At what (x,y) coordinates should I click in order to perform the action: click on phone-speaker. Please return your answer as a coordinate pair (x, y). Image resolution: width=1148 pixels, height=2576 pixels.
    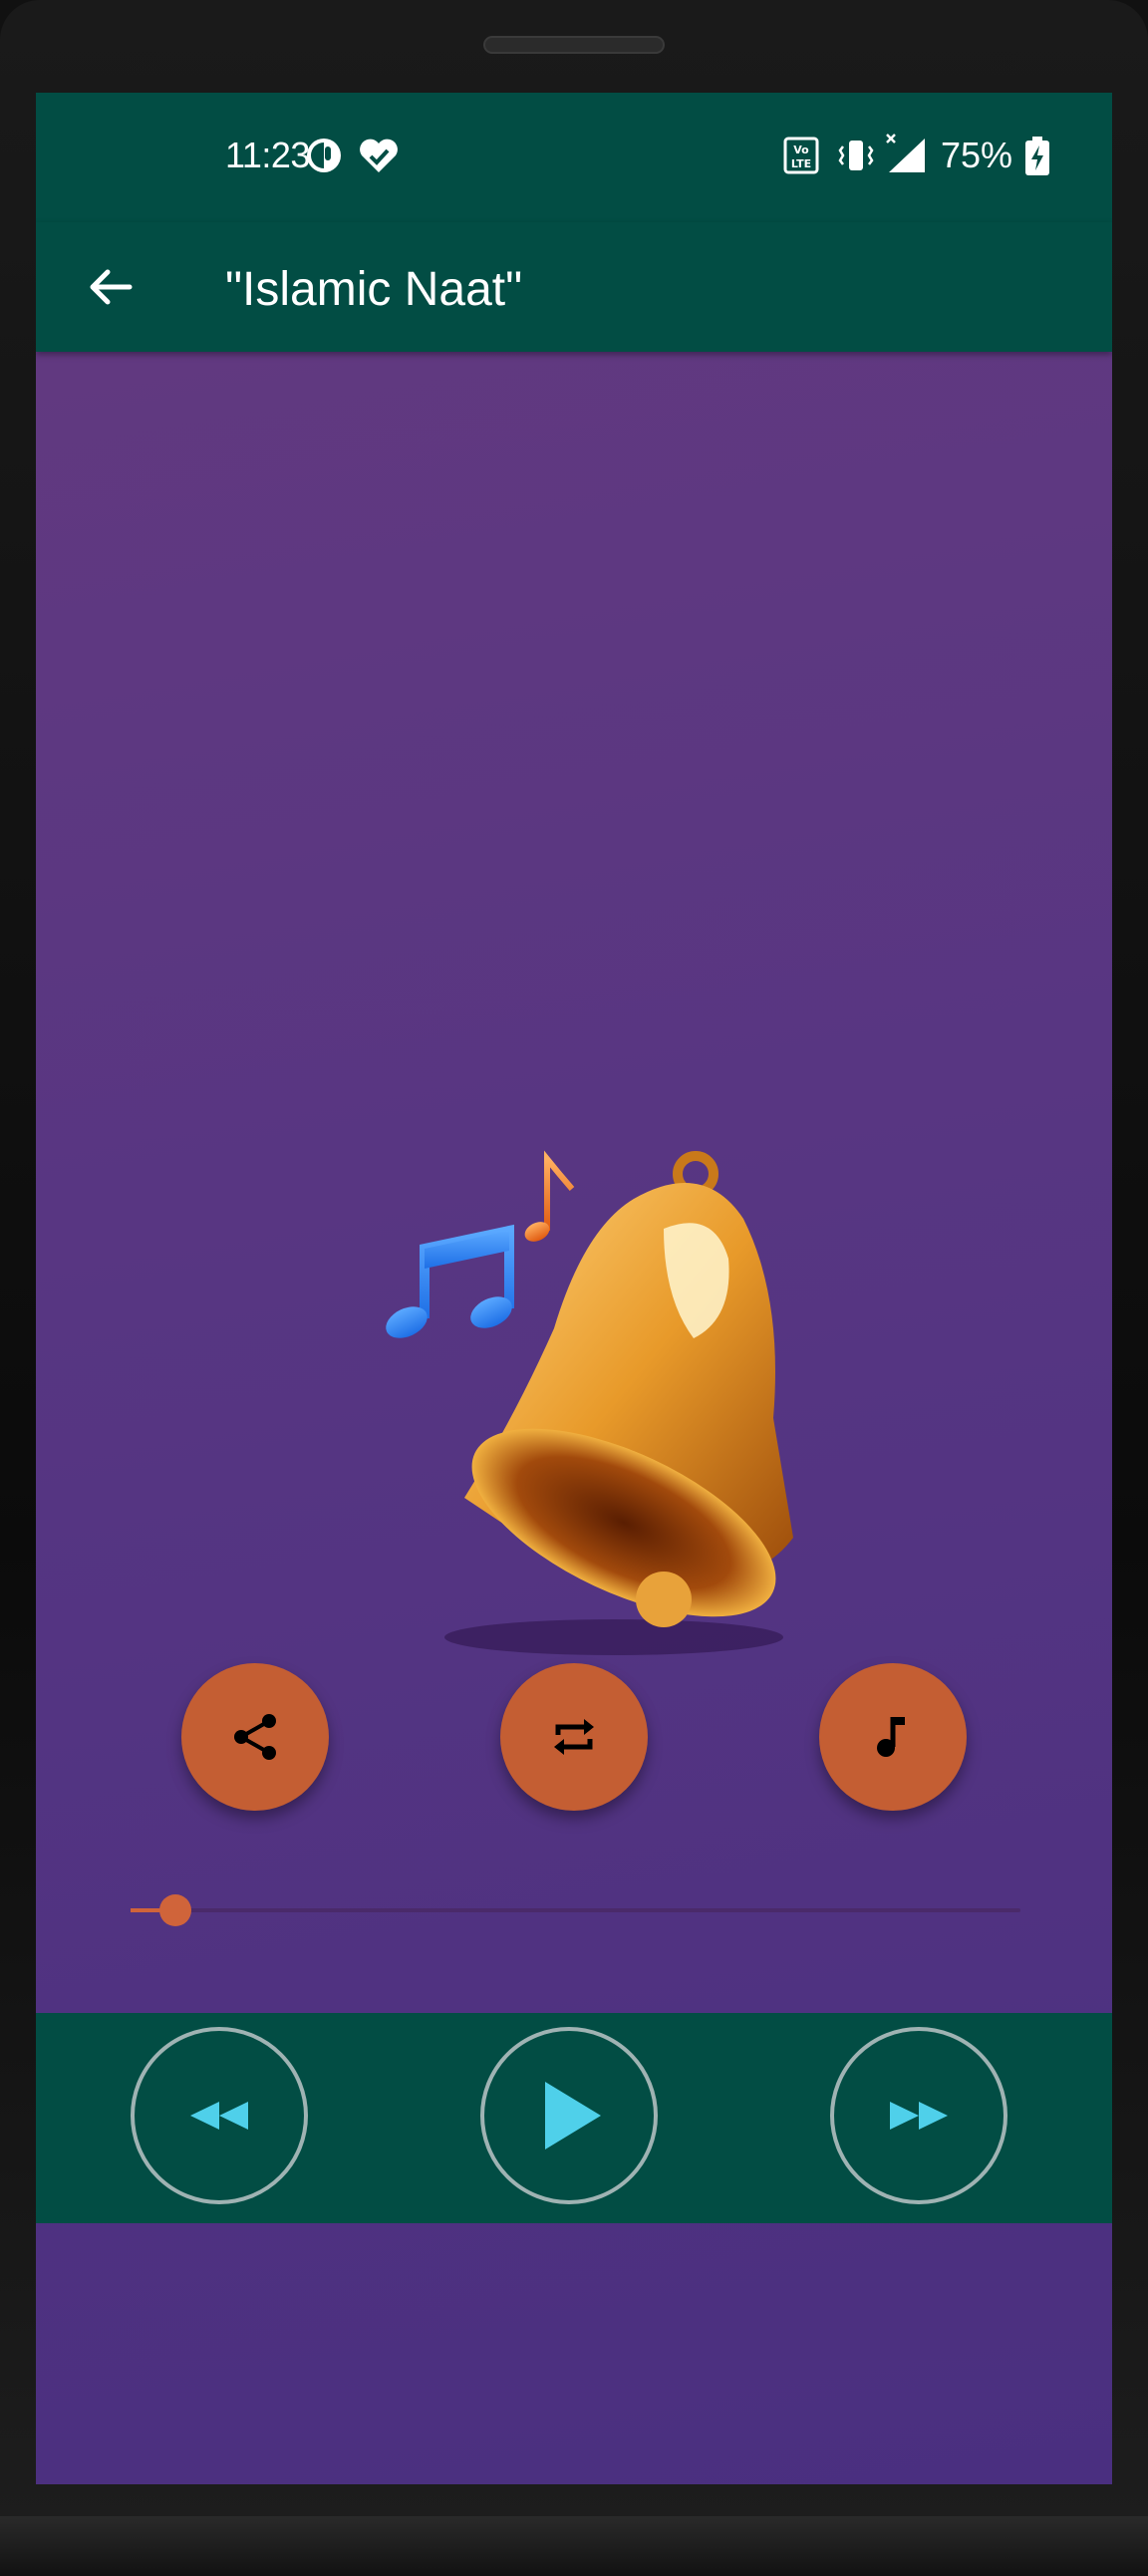
    Looking at the image, I should click on (574, 45).